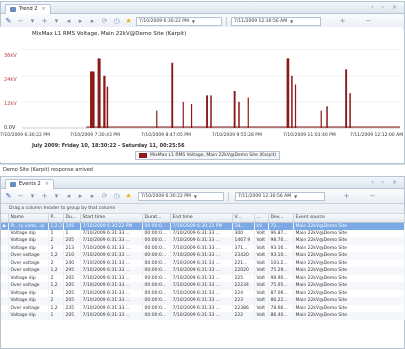  Describe the element at coordinates (25, 135) in the screenshot. I see `x-tick-label: 7/10/2009 6:30:22 PM` at that location.